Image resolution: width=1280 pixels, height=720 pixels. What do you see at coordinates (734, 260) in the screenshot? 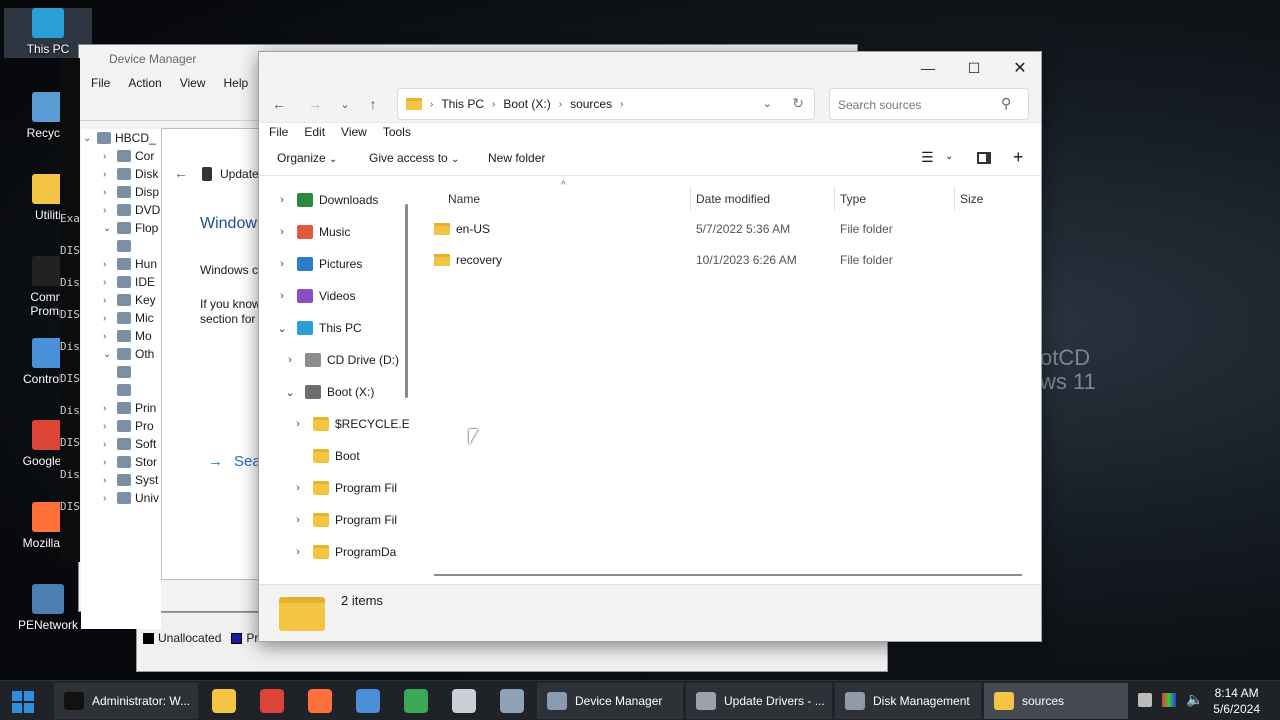
I see `file-row: recovery 10/1/2023 6:26 AM File folder` at bounding box center [734, 260].